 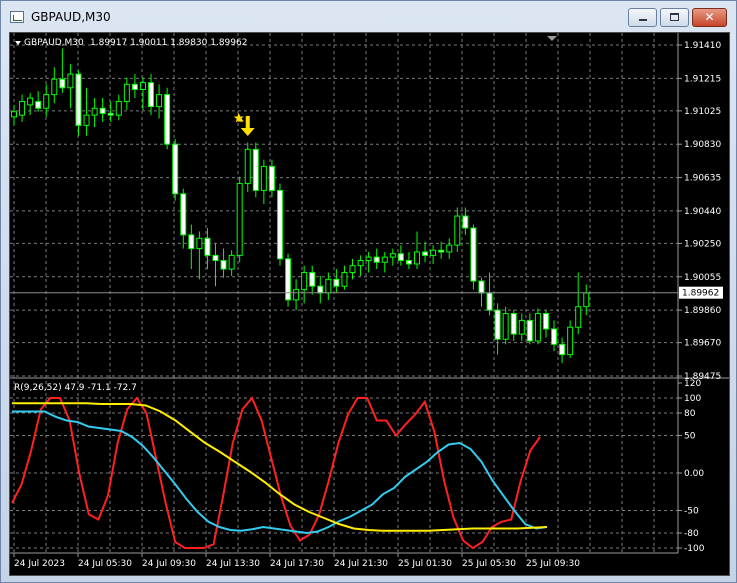 What do you see at coordinates (702, 311) in the screenshot?
I see `price-tick-label: 1.89860` at bounding box center [702, 311].